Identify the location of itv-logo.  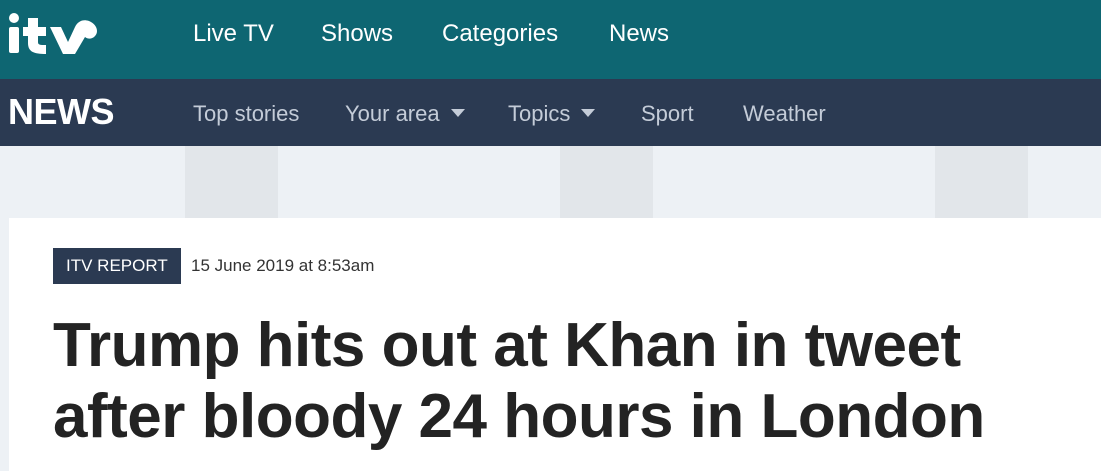
(54, 32).